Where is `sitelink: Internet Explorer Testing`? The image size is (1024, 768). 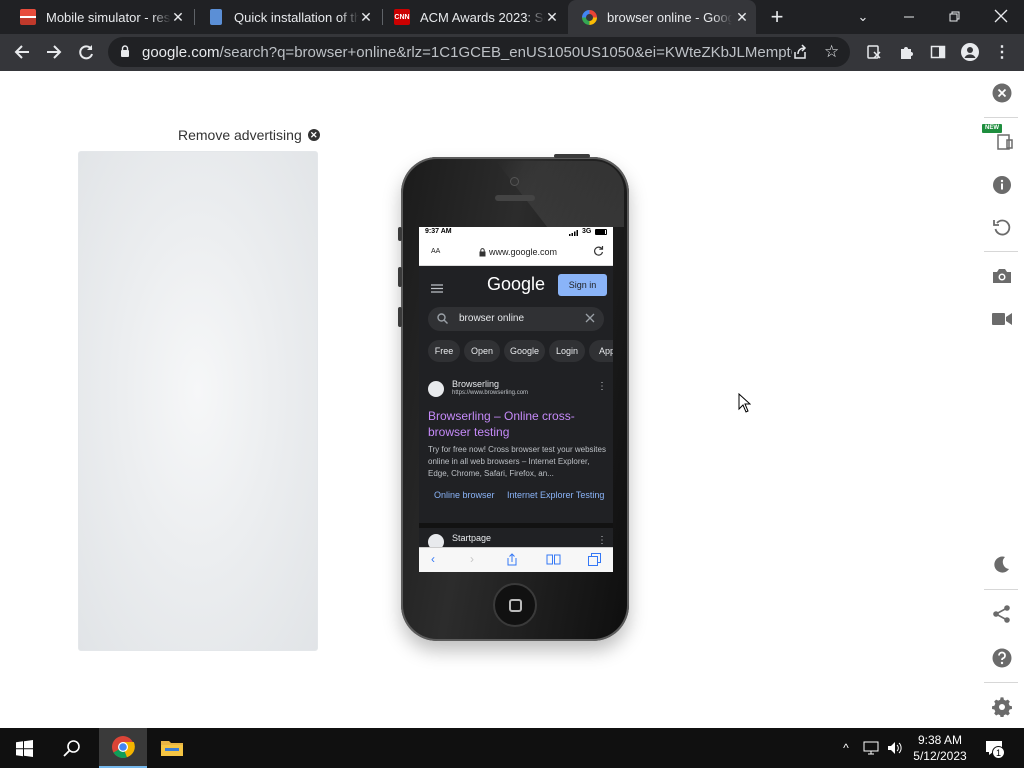
sitelink: Internet Explorer Testing is located at coordinates (555, 495).